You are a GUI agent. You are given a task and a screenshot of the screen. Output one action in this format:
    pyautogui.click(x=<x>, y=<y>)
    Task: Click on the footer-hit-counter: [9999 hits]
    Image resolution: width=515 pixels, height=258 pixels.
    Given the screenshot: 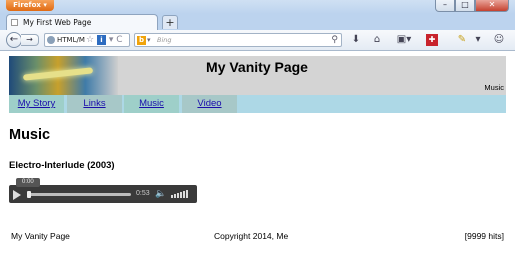 What is the action you would take?
    pyautogui.click(x=484, y=236)
    